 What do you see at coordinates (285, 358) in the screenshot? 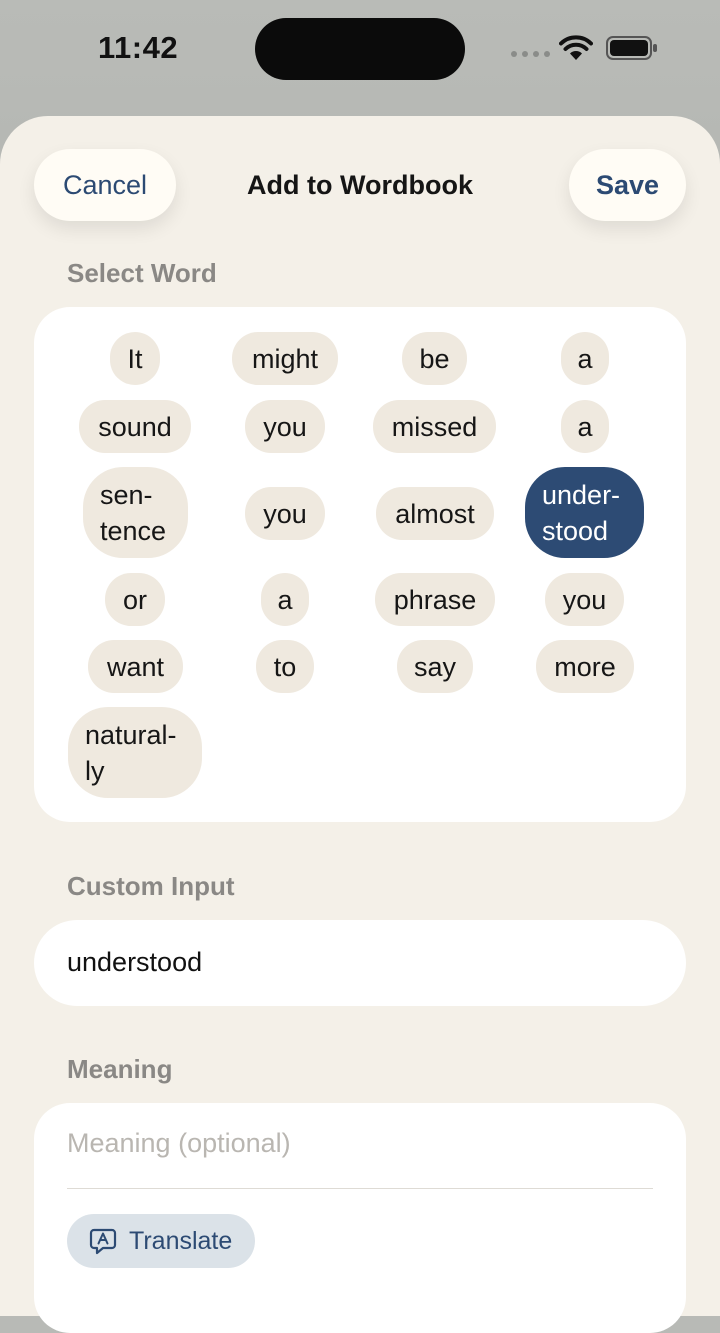
I see `word-chip: might` at bounding box center [285, 358].